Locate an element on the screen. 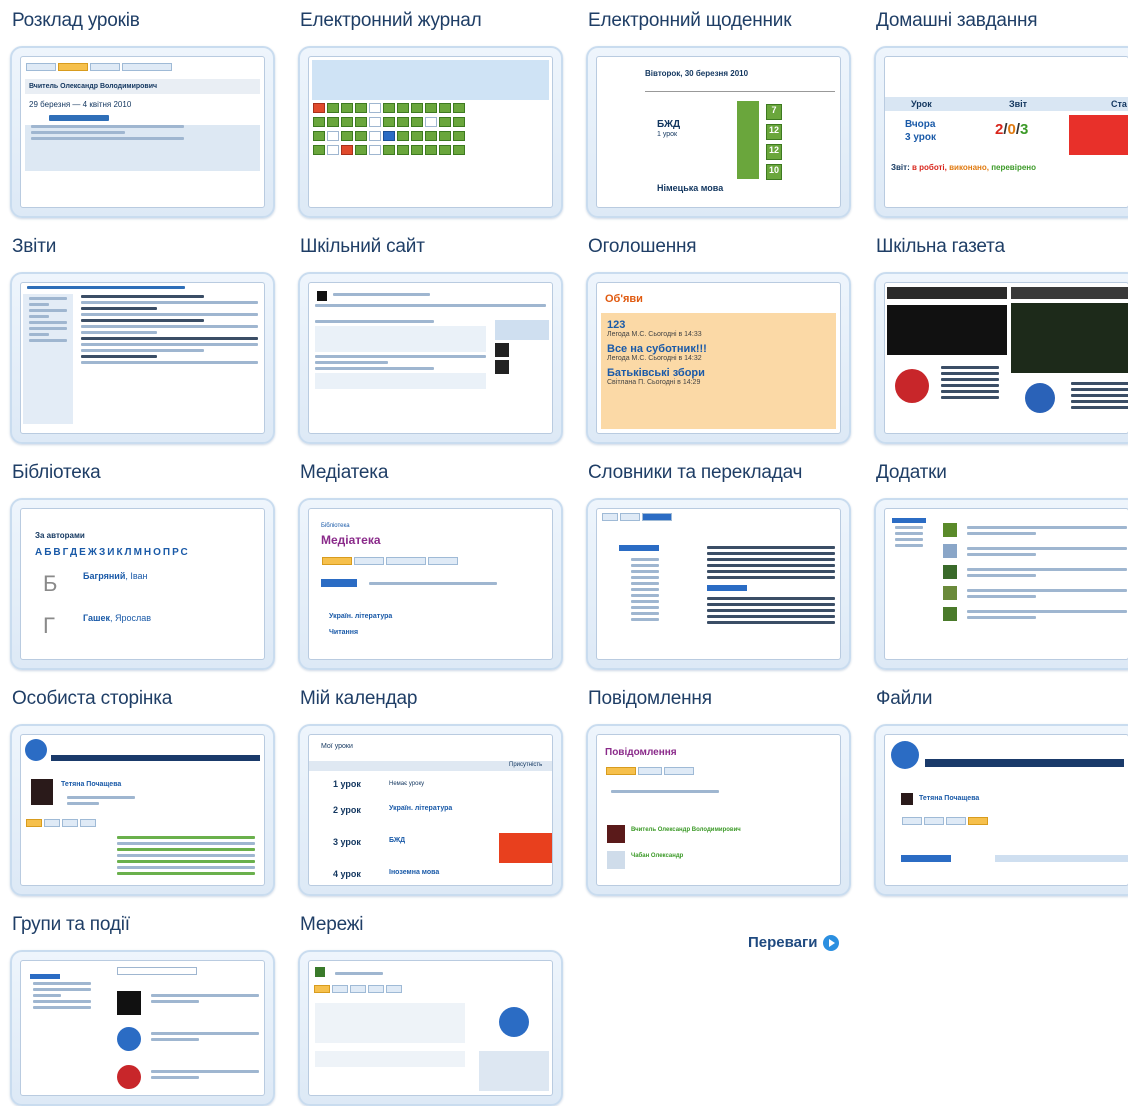 The width and height of the screenshot is (1128, 1106). message-sender: Чабан Олександр is located at coordinates (657, 856).